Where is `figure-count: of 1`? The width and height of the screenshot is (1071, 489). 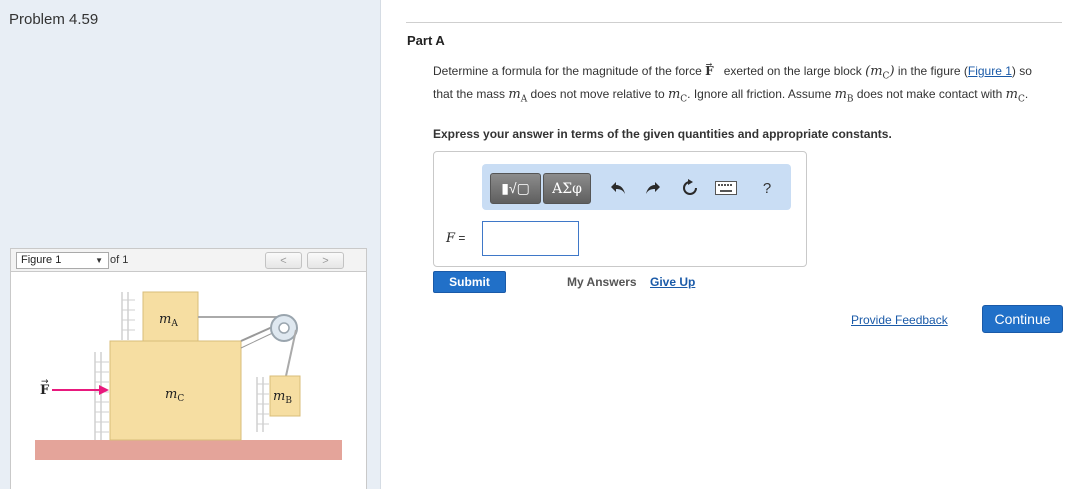 figure-count: of 1 is located at coordinates (119, 260).